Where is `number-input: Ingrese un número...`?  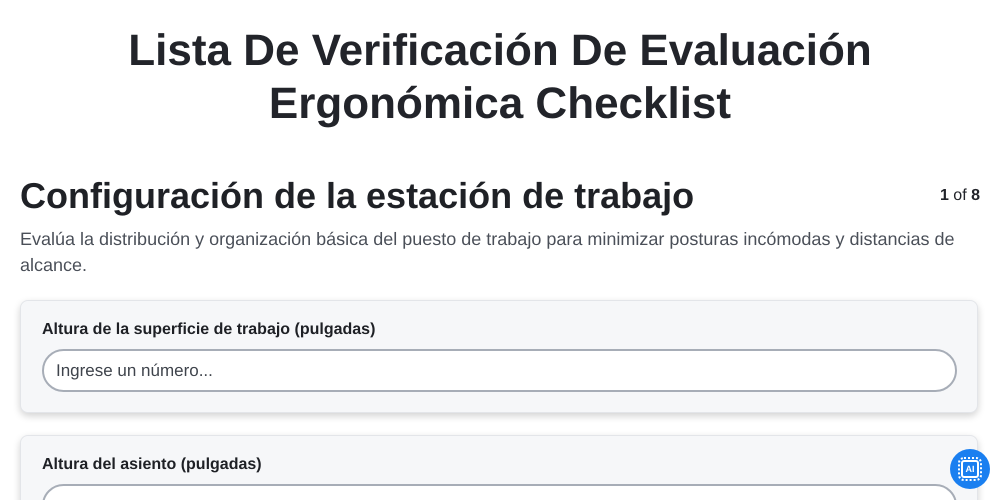
number-input: Ingrese un número... is located at coordinates (499, 370).